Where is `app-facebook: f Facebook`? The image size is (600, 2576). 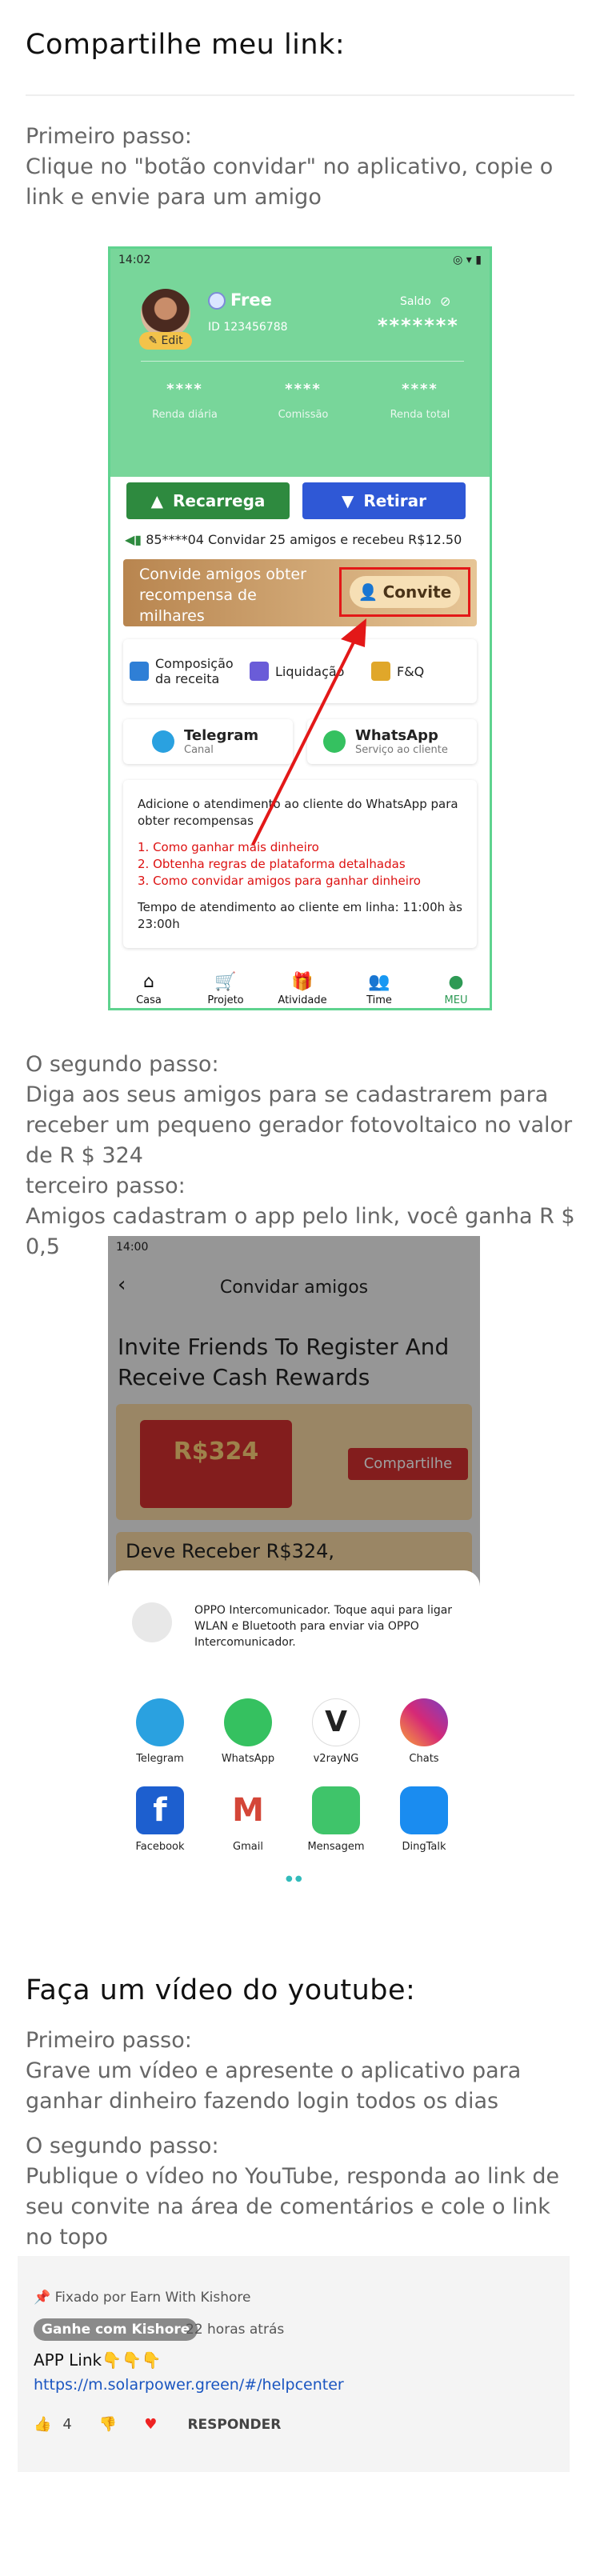 app-facebook: f Facebook is located at coordinates (160, 1819).